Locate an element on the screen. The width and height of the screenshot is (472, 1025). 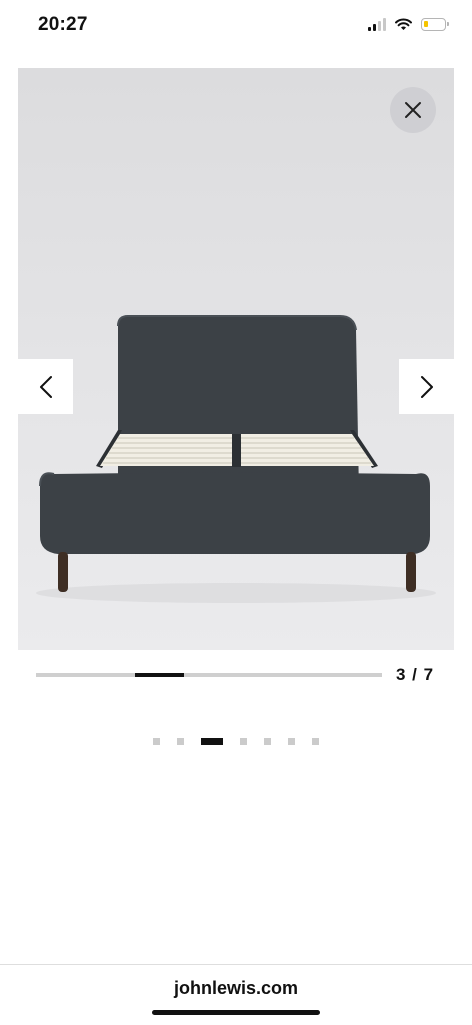
previous-image-button is located at coordinates (45, 386).